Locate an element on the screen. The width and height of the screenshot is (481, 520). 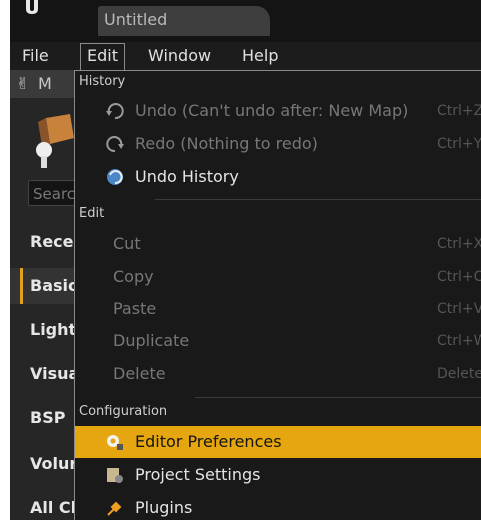
menu-item-cut: Cut Ctrl+X is located at coordinates (278, 244).